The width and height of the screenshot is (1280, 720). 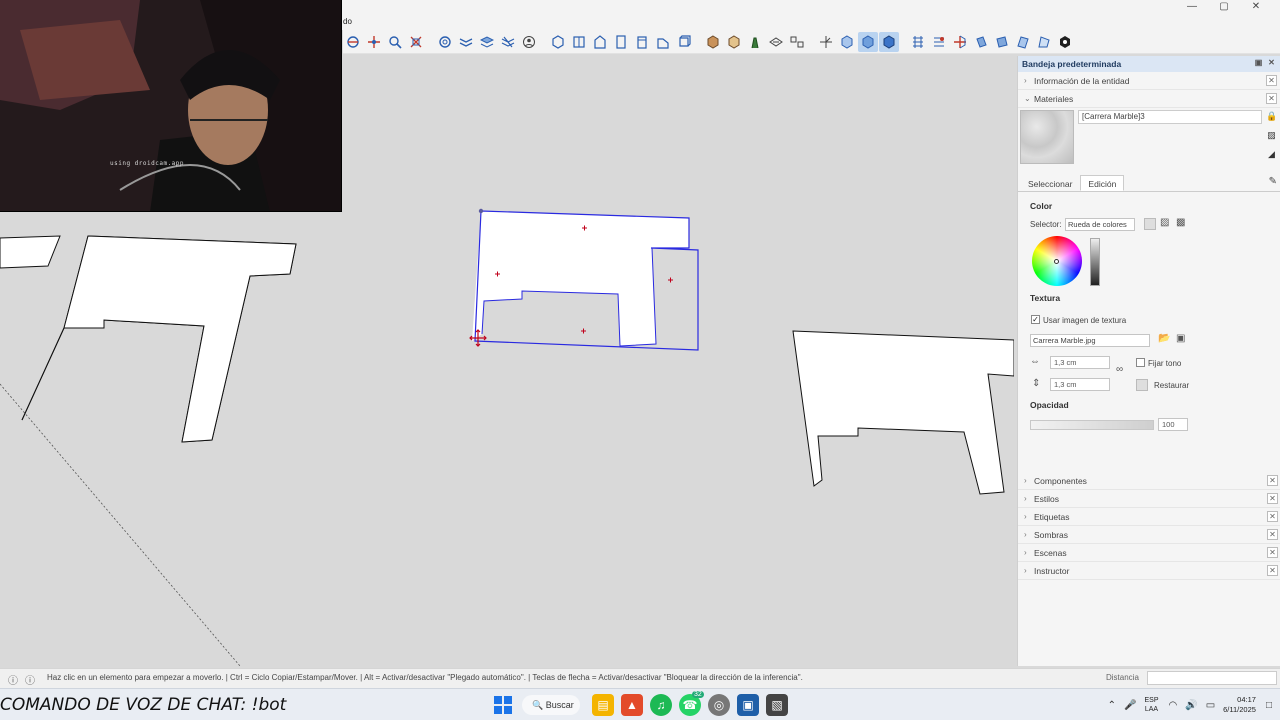 What do you see at coordinates (1044, 42) in the screenshot?
I see `edges-icon` at bounding box center [1044, 42].